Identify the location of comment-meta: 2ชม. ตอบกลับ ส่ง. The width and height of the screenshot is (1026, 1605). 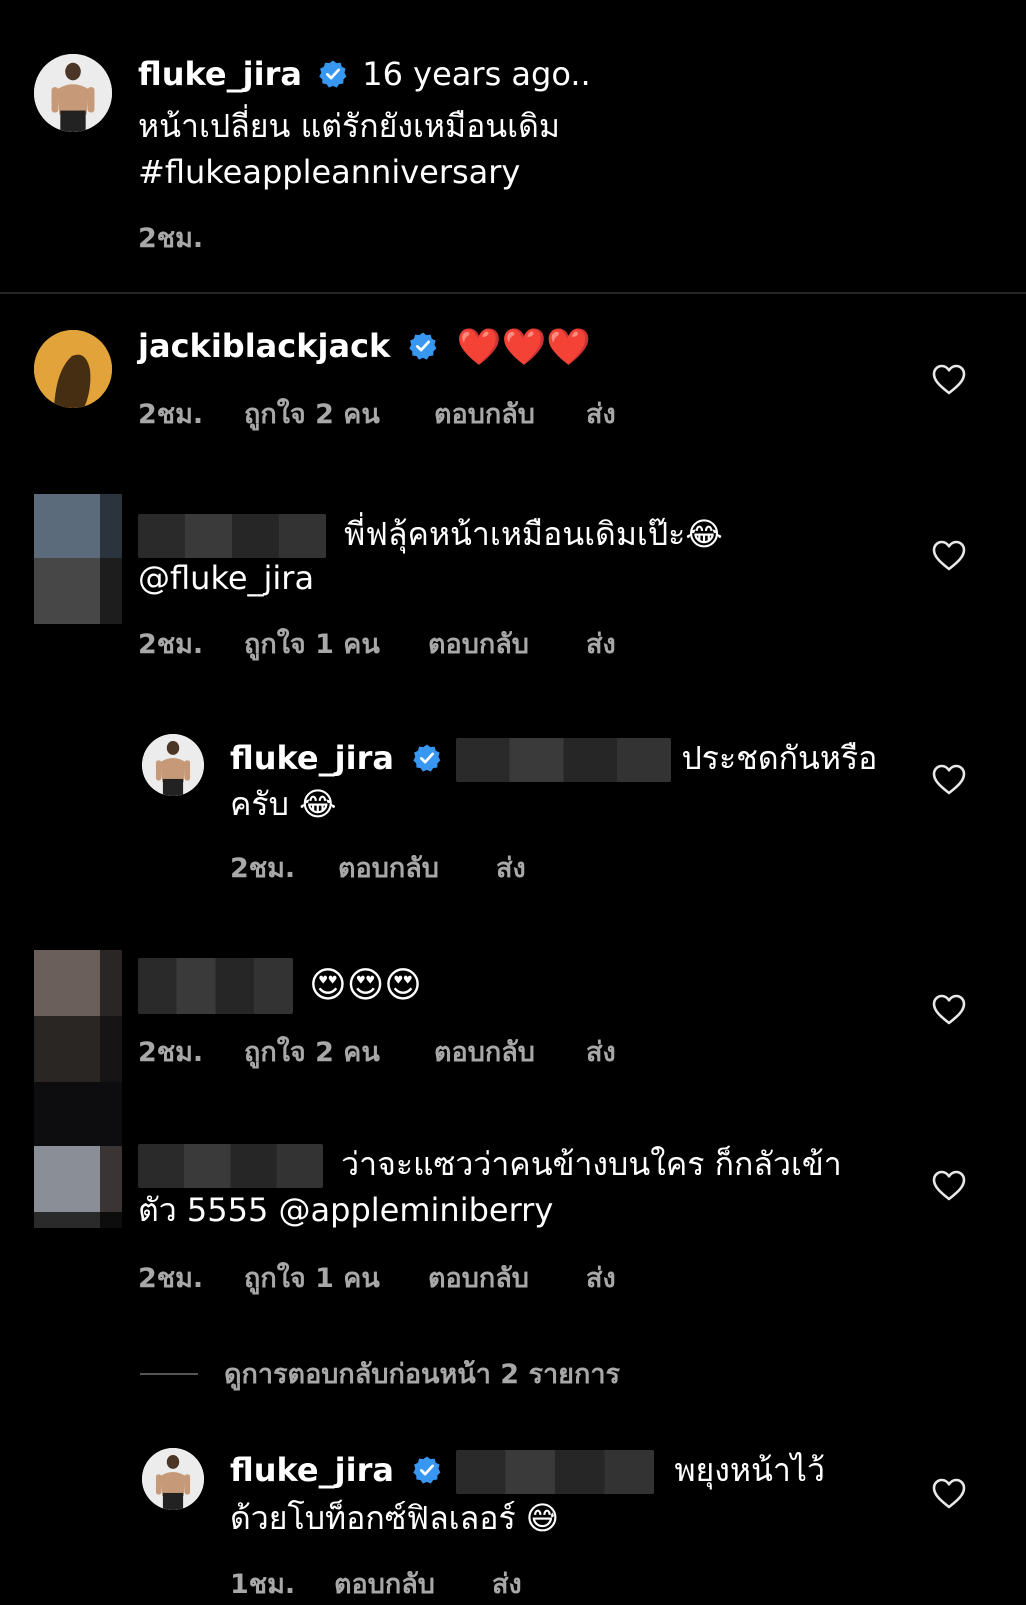
(378, 867).